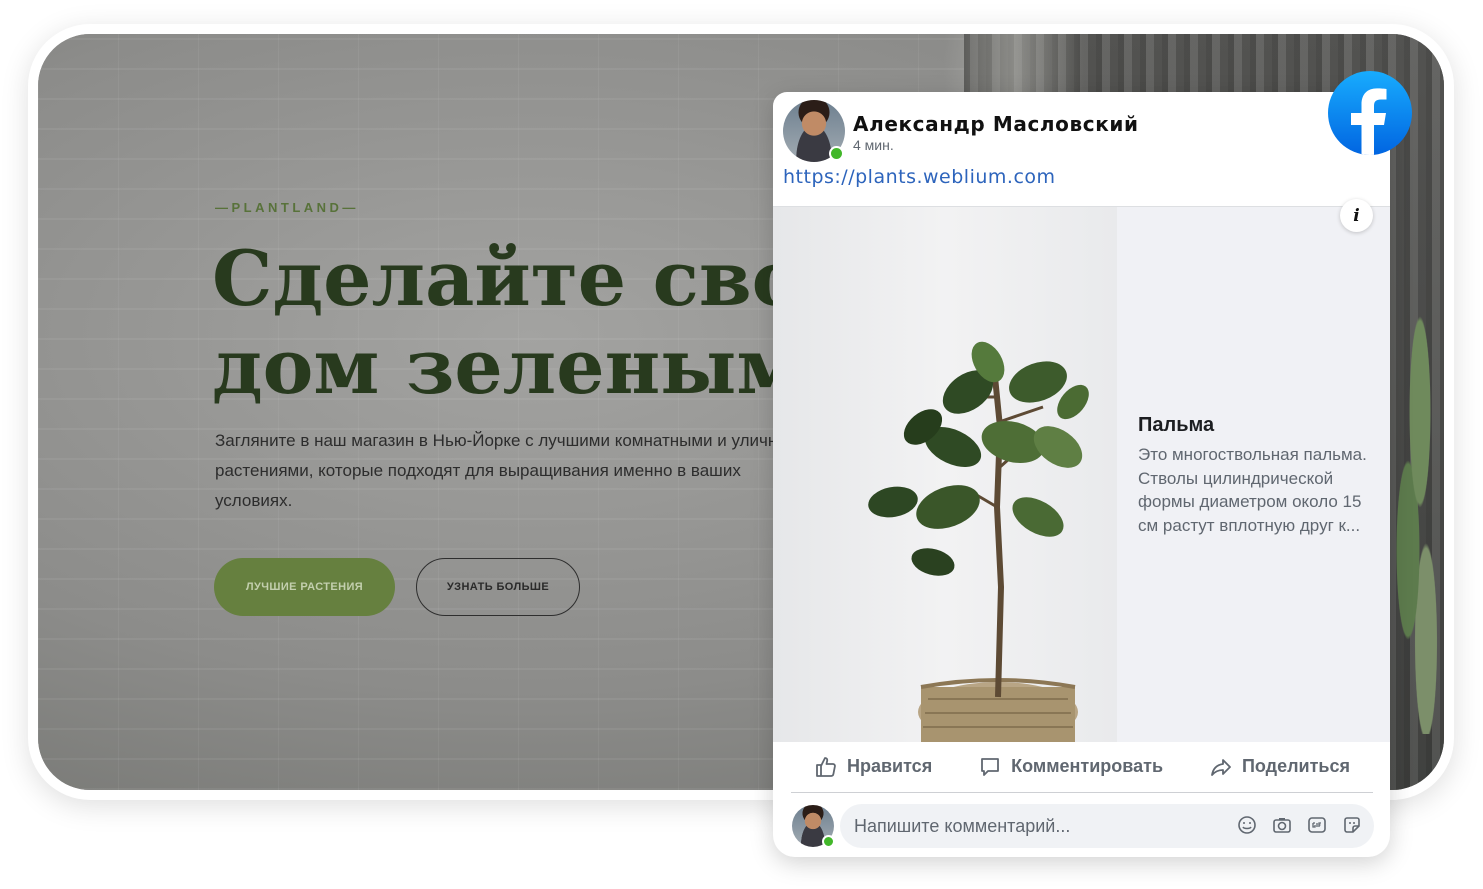 Image resolution: width=1483 pixels, height=889 pixels. I want to click on hero-headline-line1: Сделайте свой, so click(535, 278).